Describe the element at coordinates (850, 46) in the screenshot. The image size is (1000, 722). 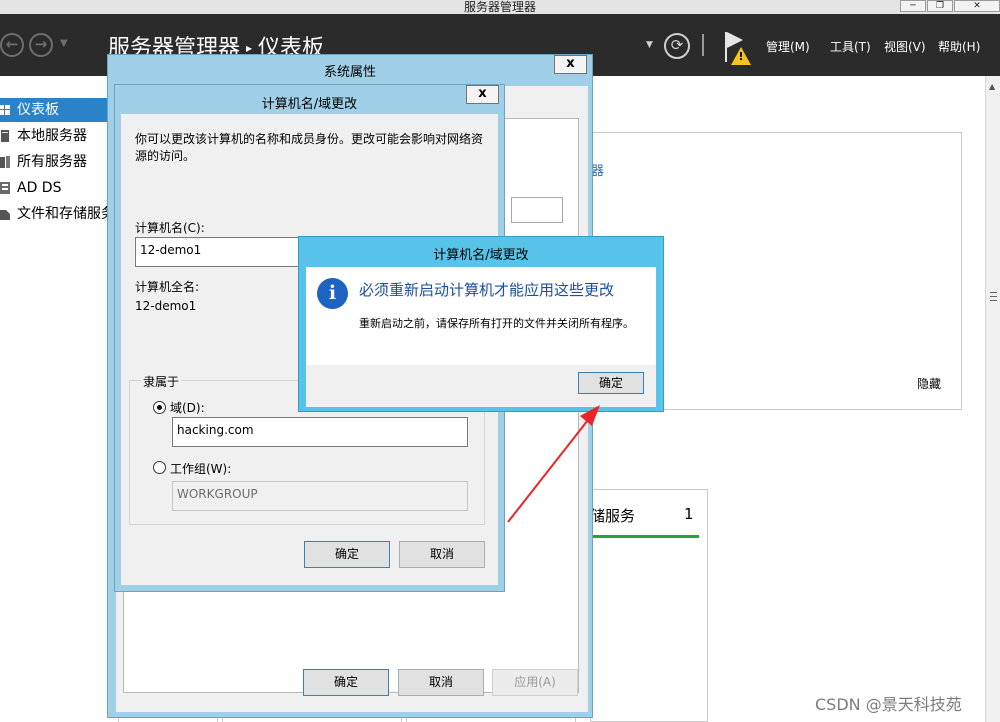
I see `menu-tools: 工具(T)` at that location.